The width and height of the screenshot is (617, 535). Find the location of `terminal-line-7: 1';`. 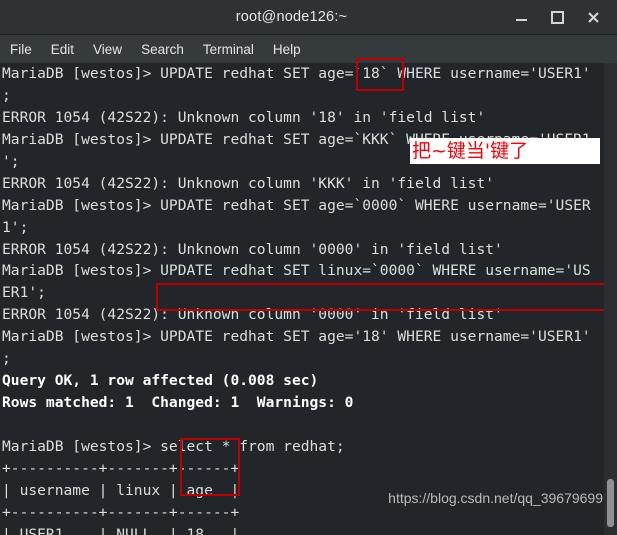

terminal-line-7: 1'; is located at coordinates (15, 227).